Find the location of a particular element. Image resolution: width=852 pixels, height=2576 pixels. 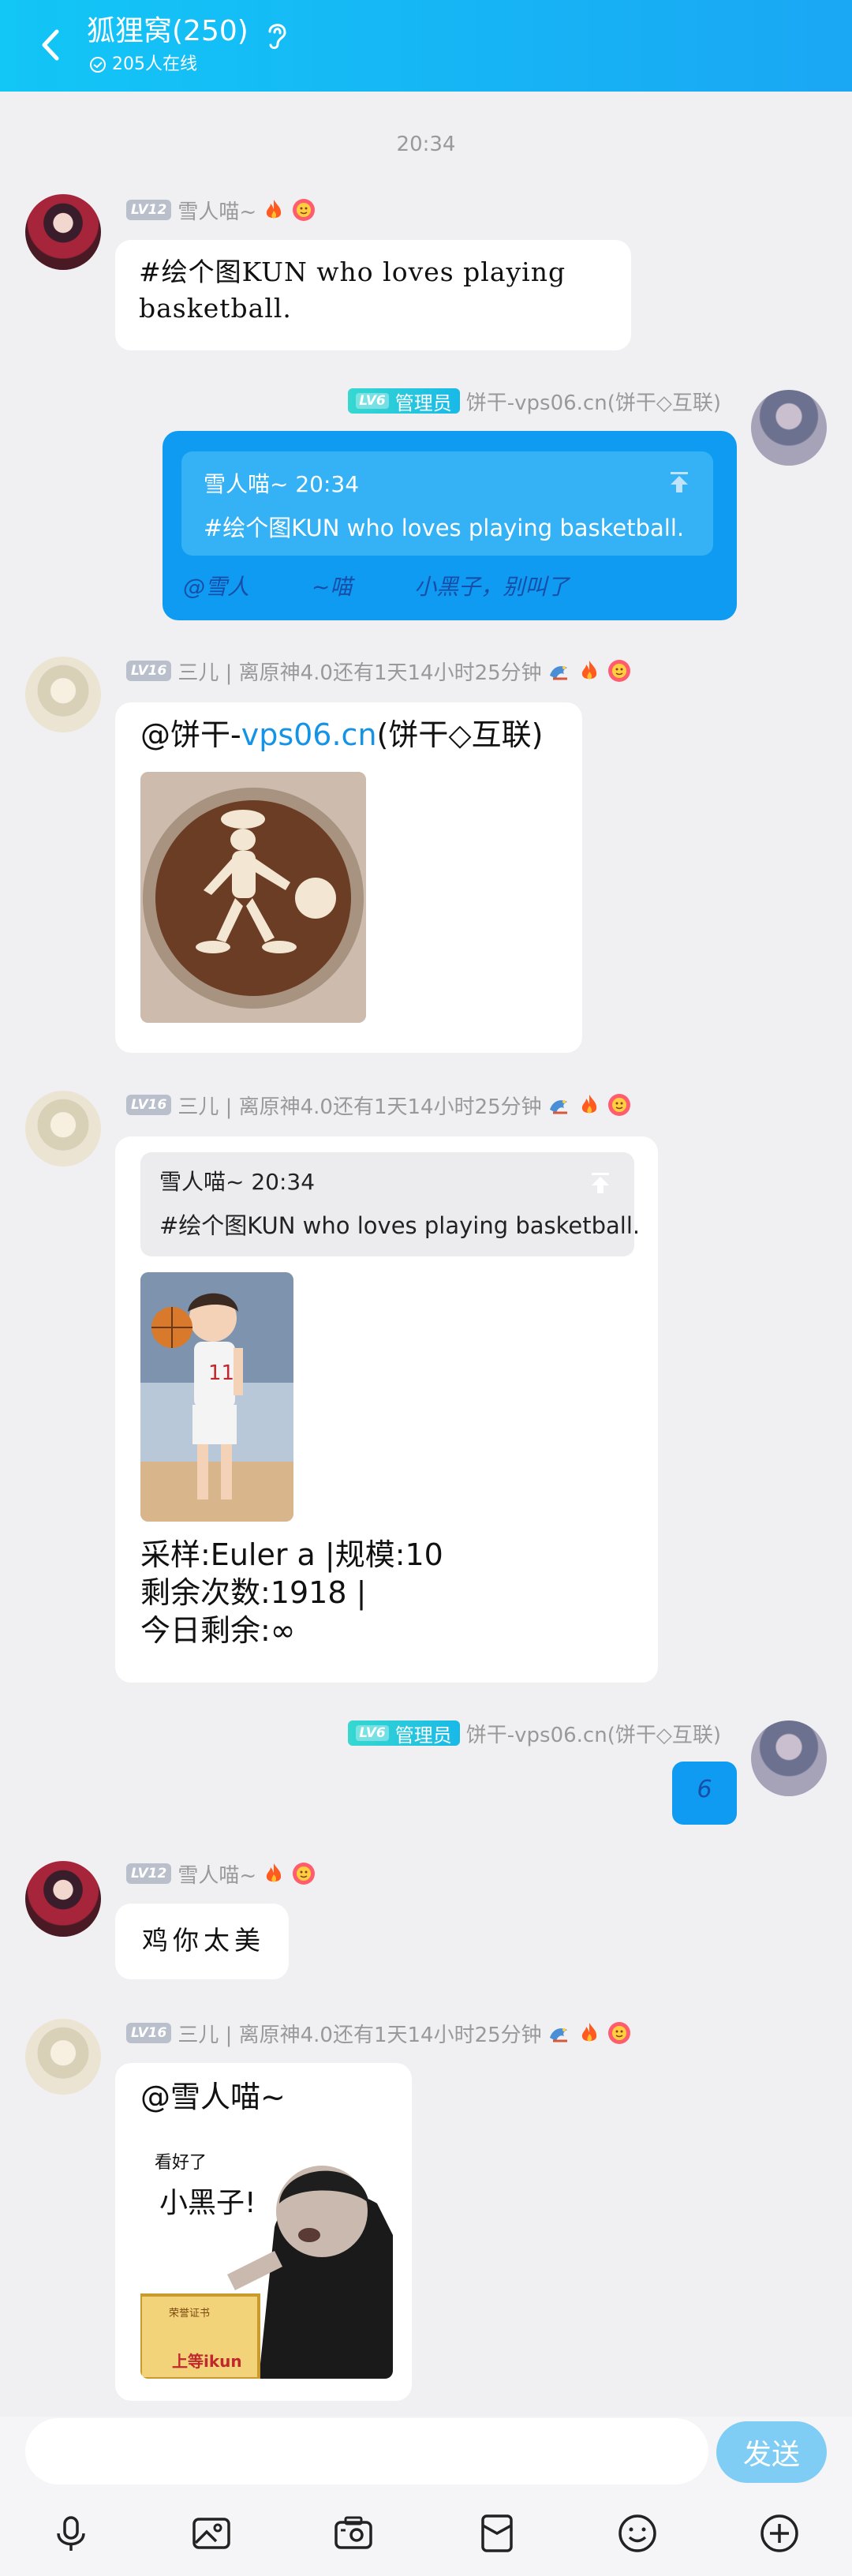

mention: ~喵 is located at coordinates (332, 587).